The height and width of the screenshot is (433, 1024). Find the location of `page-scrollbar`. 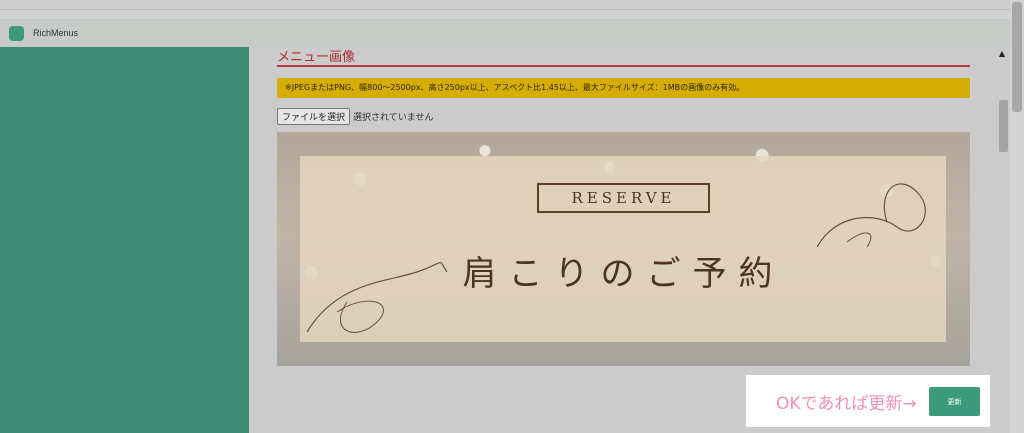

page-scrollbar is located at coordinates (1017, 216).